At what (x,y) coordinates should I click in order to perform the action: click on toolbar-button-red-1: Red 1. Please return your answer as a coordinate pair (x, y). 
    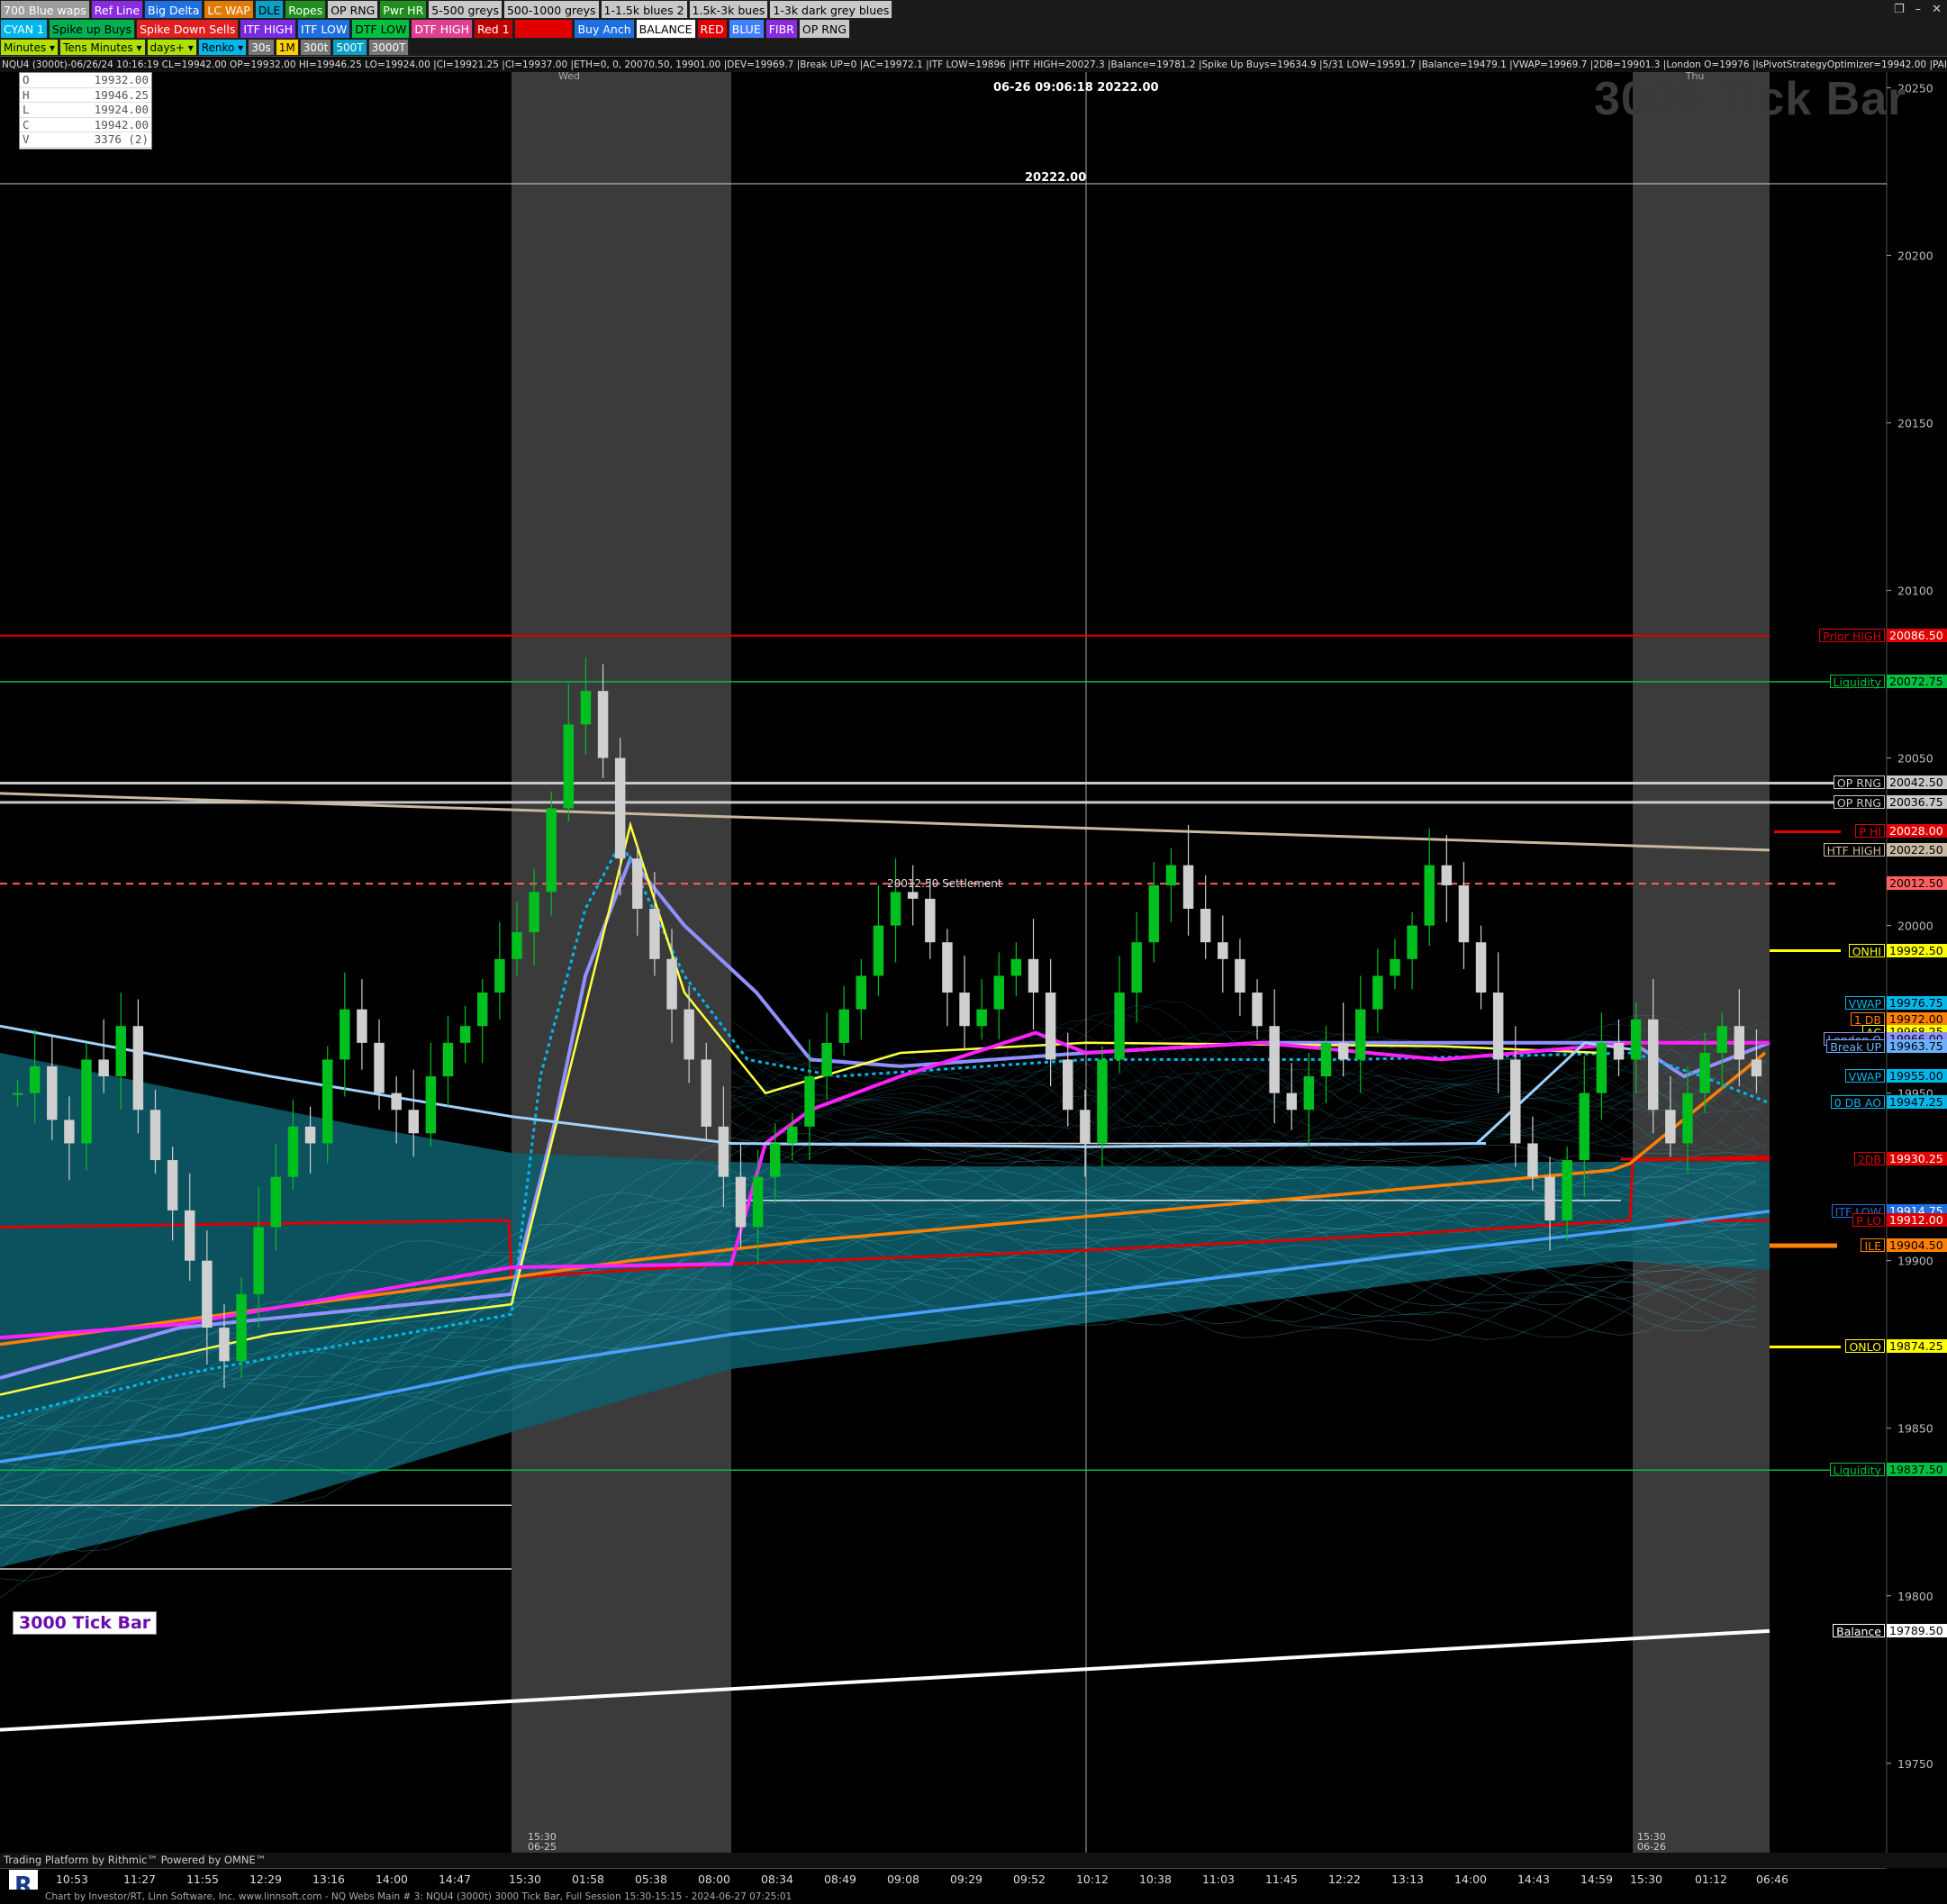
    Looking at the image, I should click on (493, 29).